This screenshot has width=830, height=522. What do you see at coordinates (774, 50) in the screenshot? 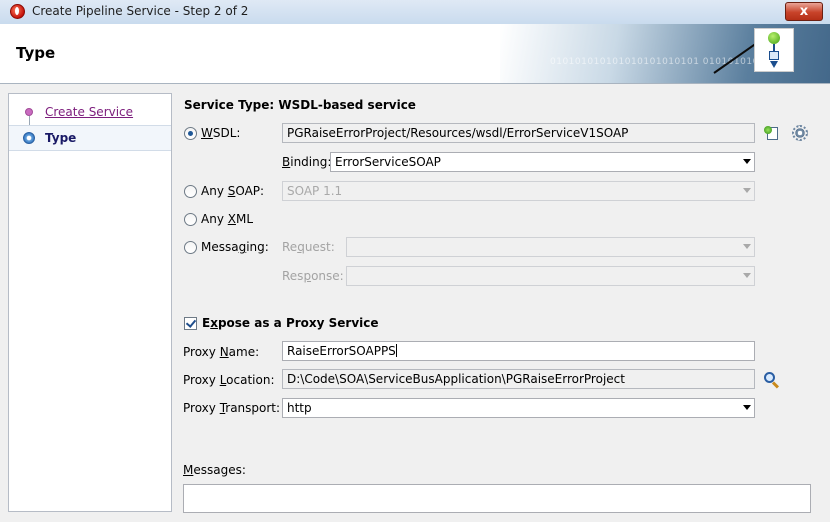
I see `pipeline-service-icon` at bounding box center [774, 50].